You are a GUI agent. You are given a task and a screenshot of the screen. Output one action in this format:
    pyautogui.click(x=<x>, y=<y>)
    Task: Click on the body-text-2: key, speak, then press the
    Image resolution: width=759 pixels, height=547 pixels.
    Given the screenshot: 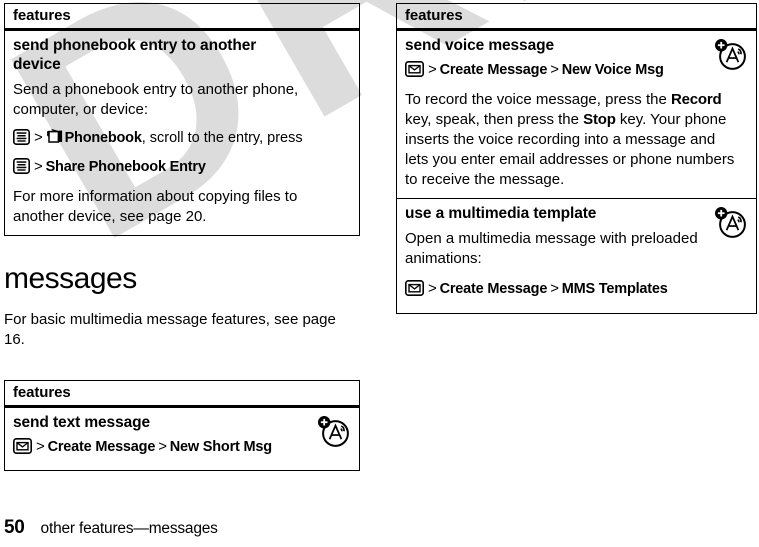 What is the action you would take?
    pyautogui.click(x=494, y=119)
    